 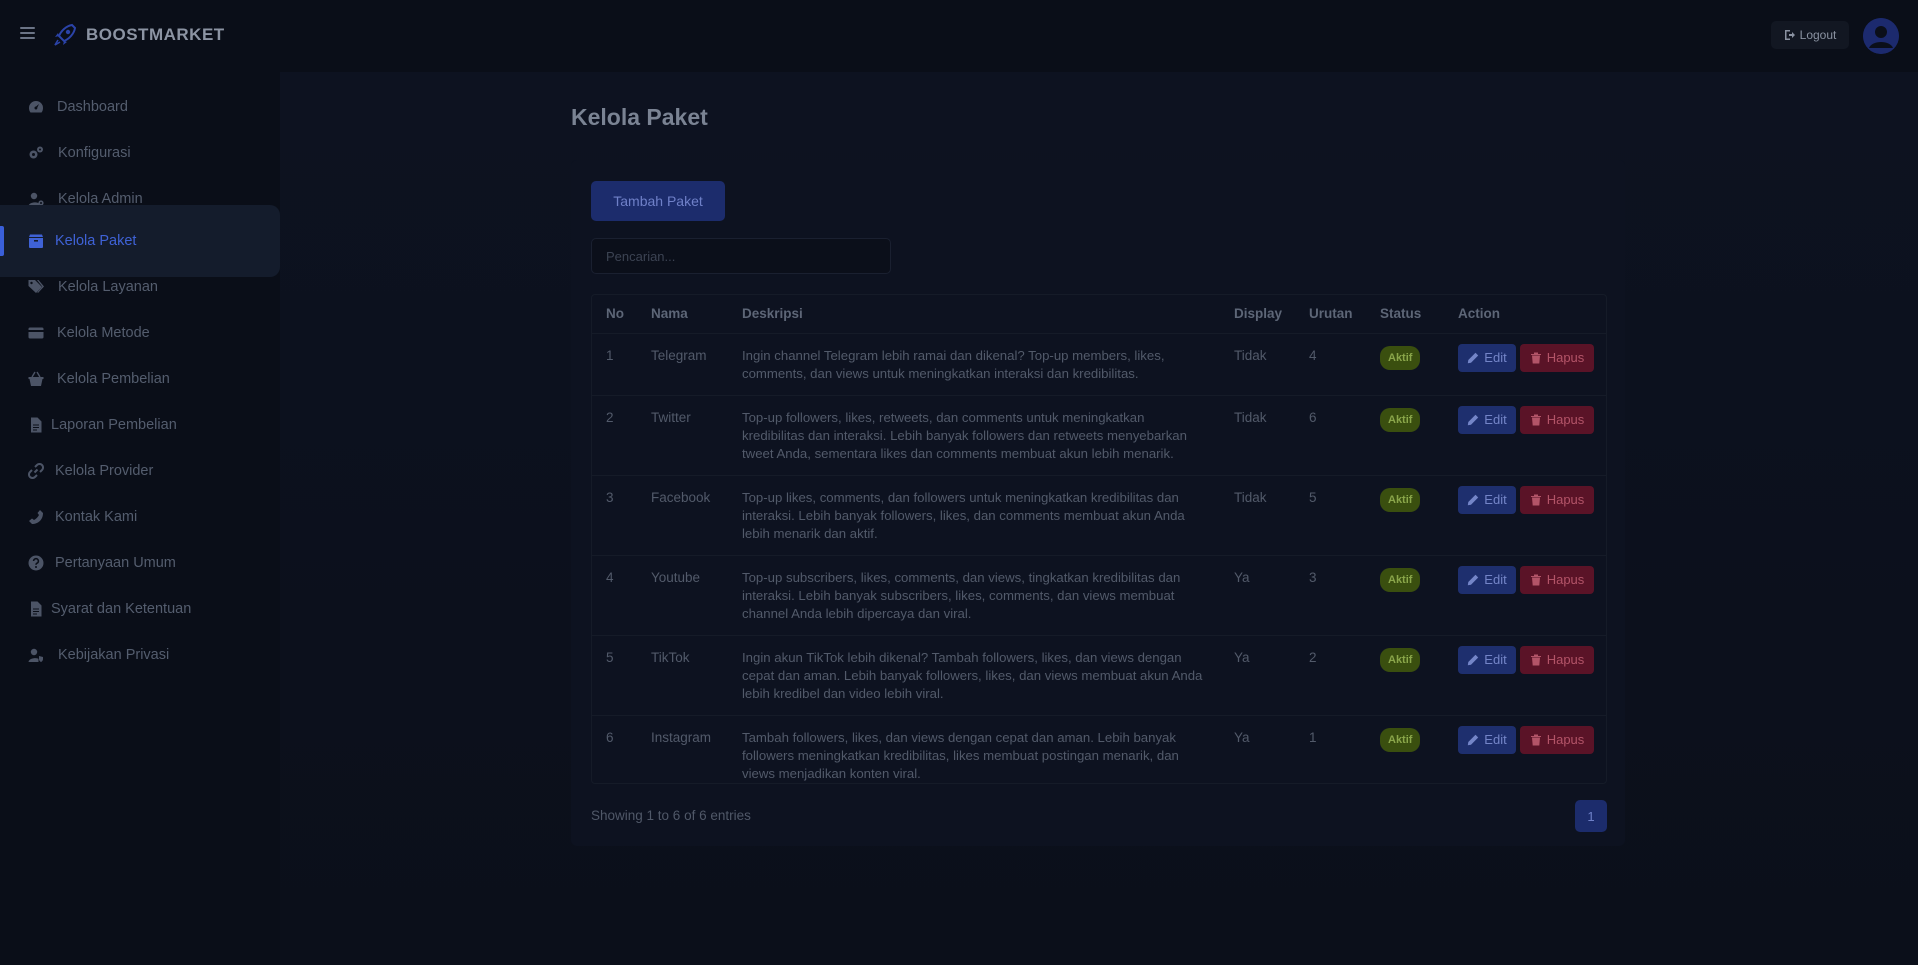 What do you see at coordinates (1330, 364) in the screenshot?
I see `cell-urutan: 4` at bounding box center [1330, 364].